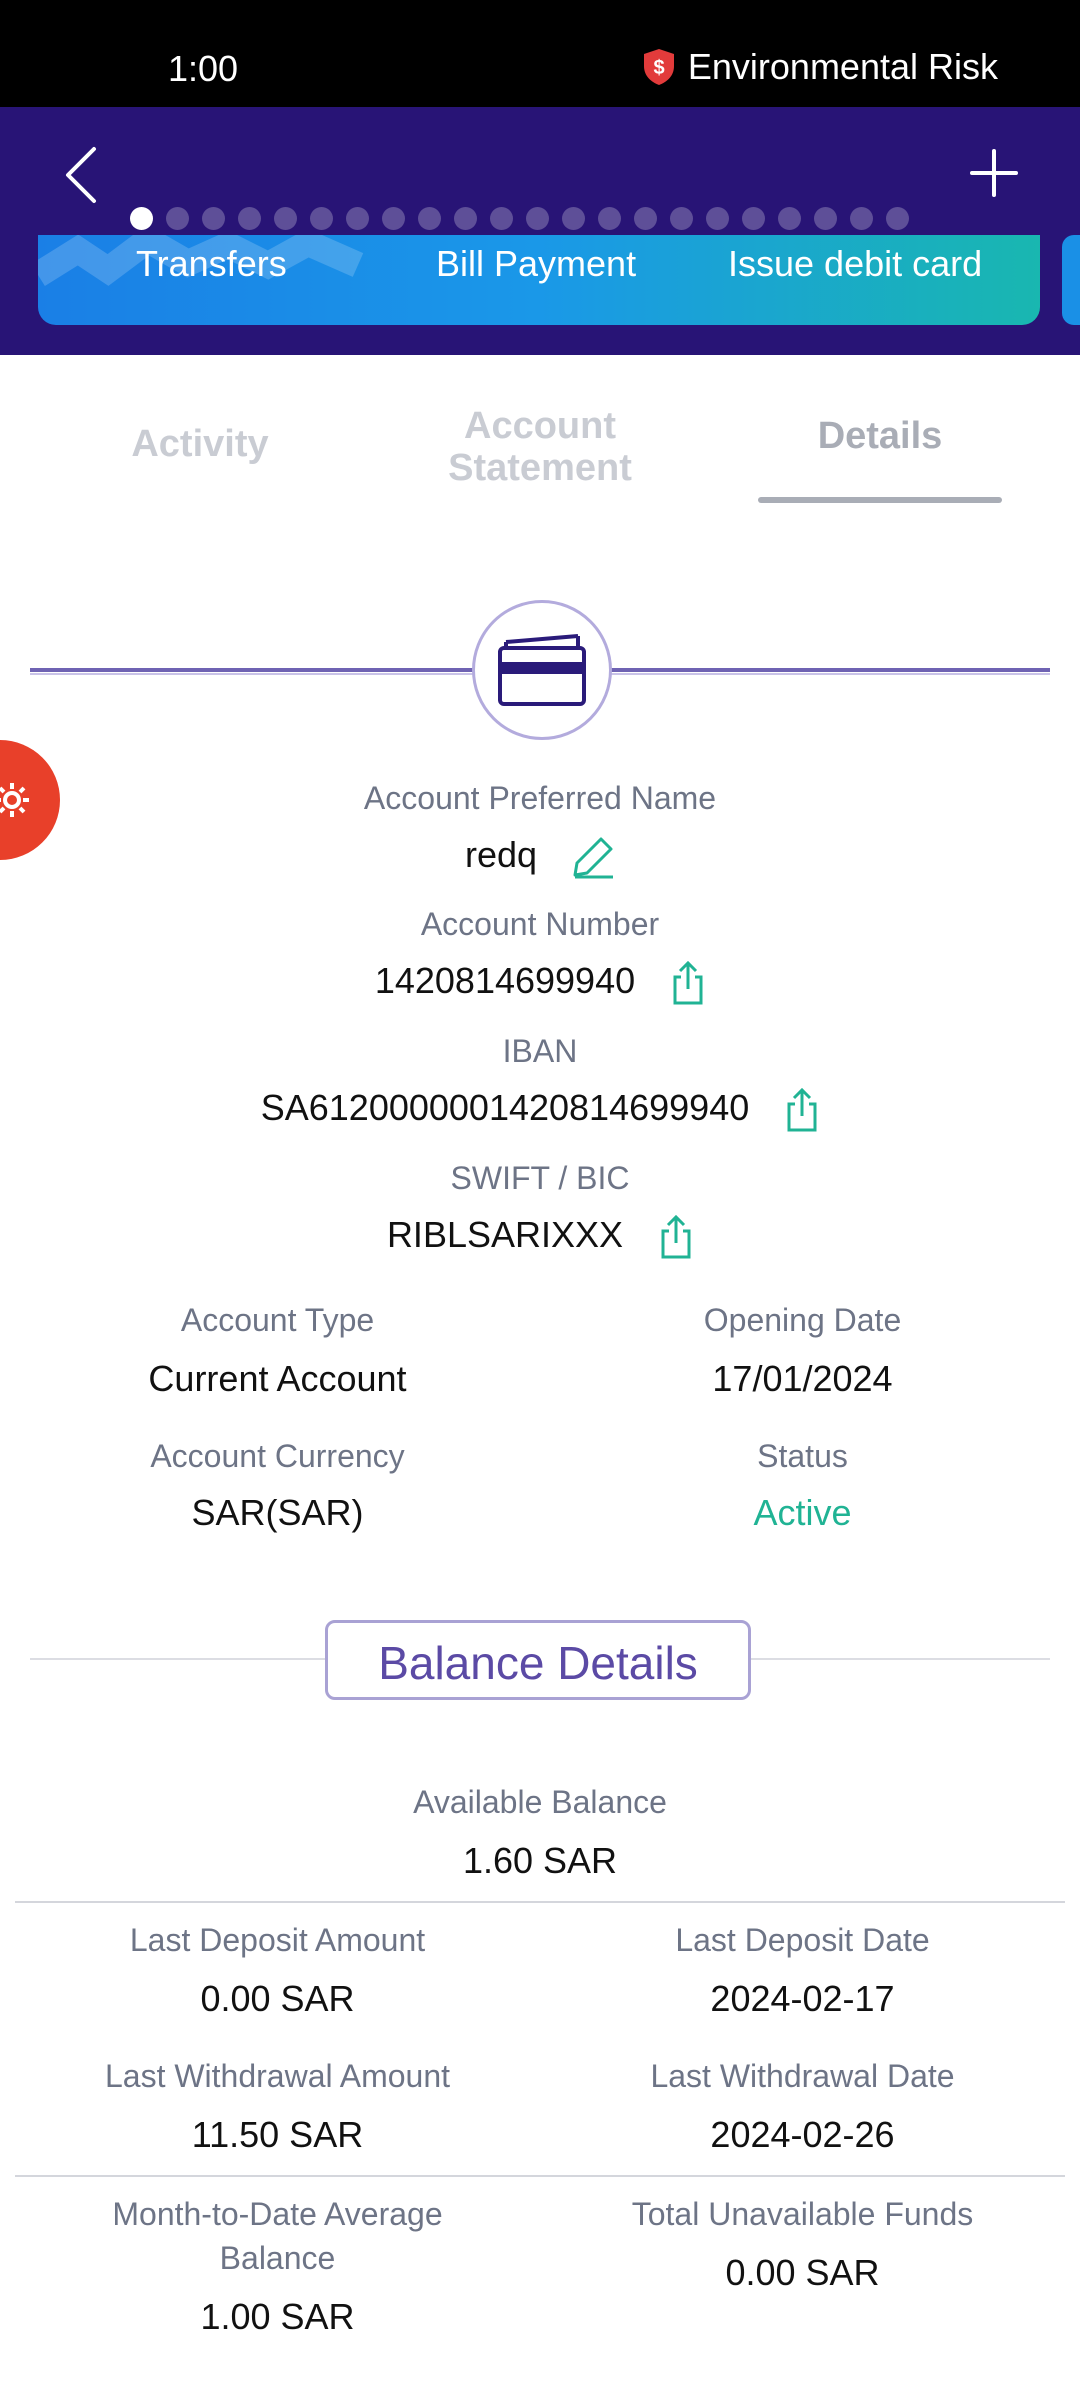  What do you see at coordinates (540, 1860) in the screenshot?
I see `available-balance-value: 1.60 SAR` at bounding box center [540, 1860].